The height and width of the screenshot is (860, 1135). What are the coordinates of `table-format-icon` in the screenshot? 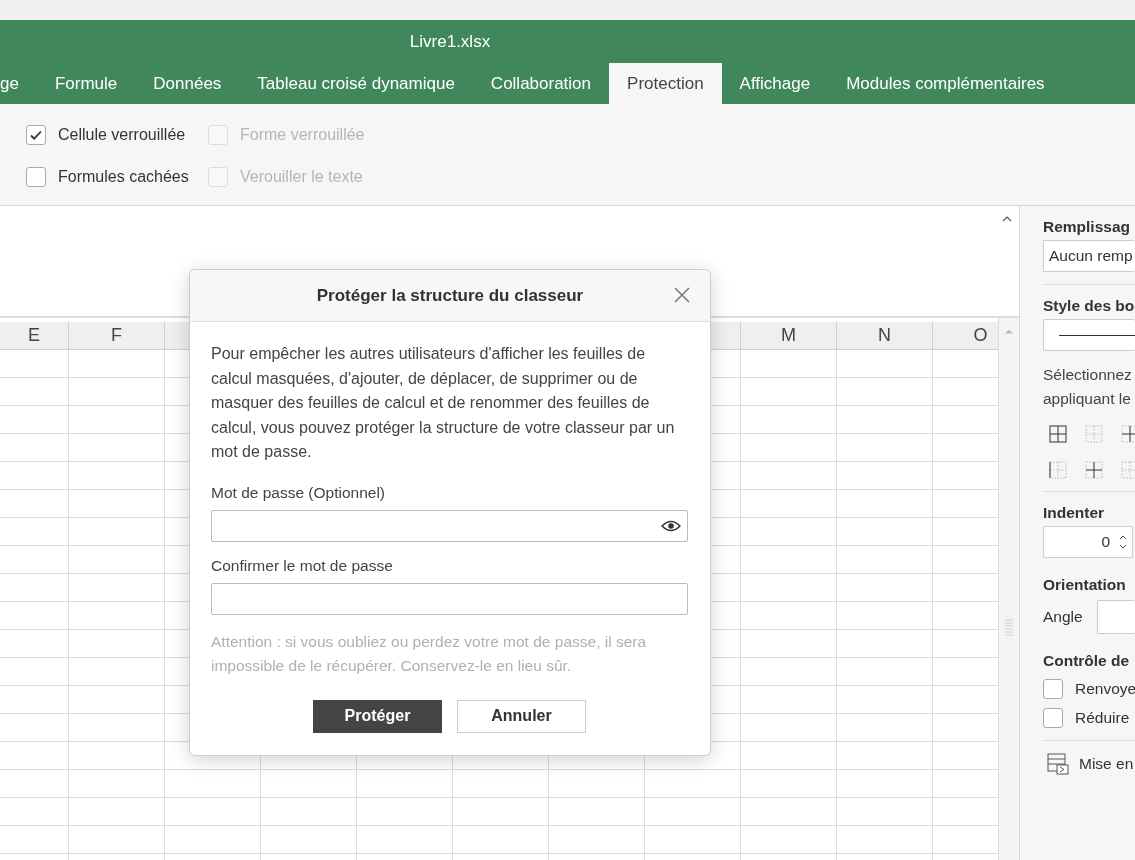 It's located at (1058, 764).